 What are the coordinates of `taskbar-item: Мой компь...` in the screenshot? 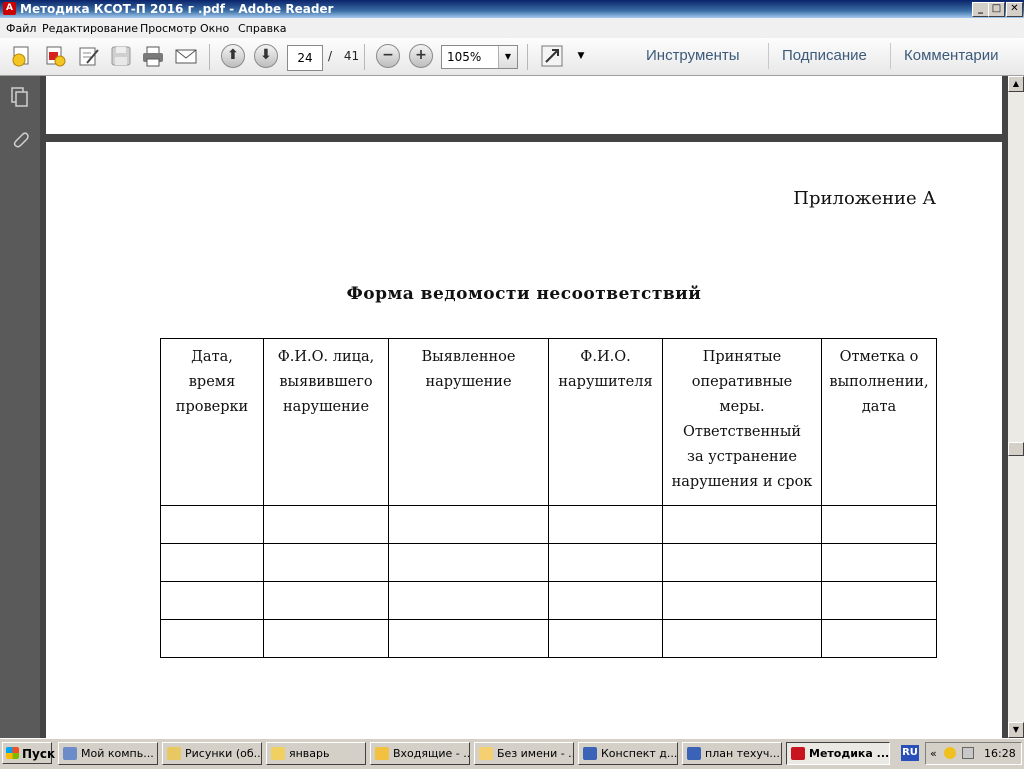 It's located at (108, 753).